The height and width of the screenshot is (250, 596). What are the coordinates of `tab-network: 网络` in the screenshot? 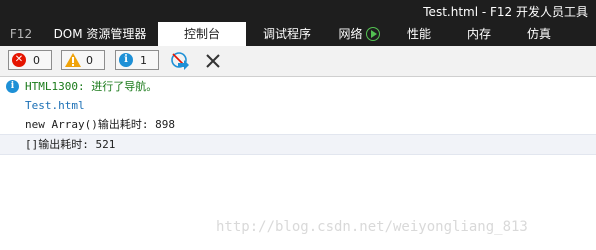 It's located at (359, 34).